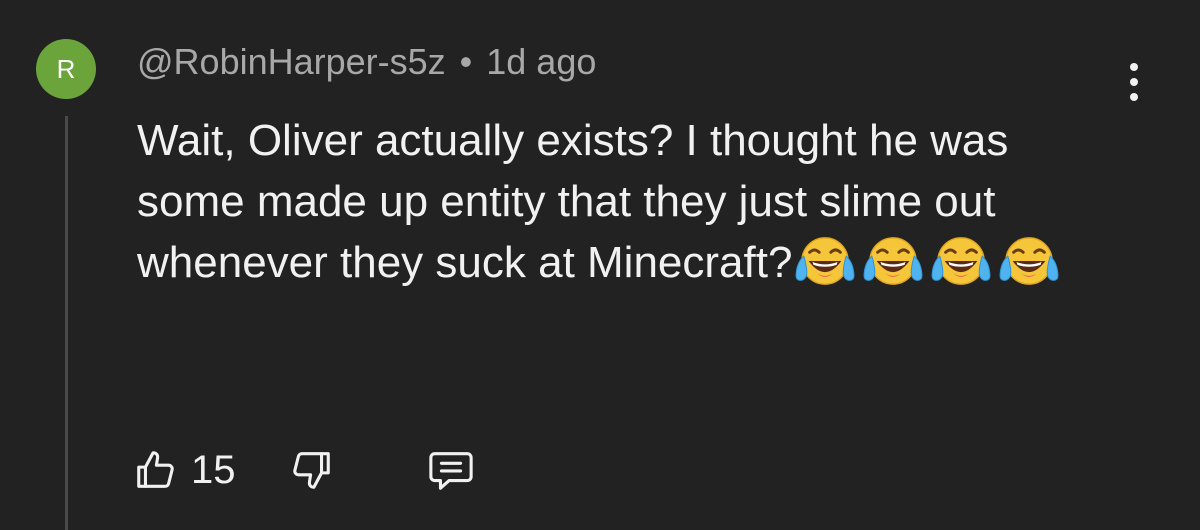  What do you see at coordinates (541, 61) in the screenshot?
I see `timestamp: 1d ago` at bounding box center [541, 61].